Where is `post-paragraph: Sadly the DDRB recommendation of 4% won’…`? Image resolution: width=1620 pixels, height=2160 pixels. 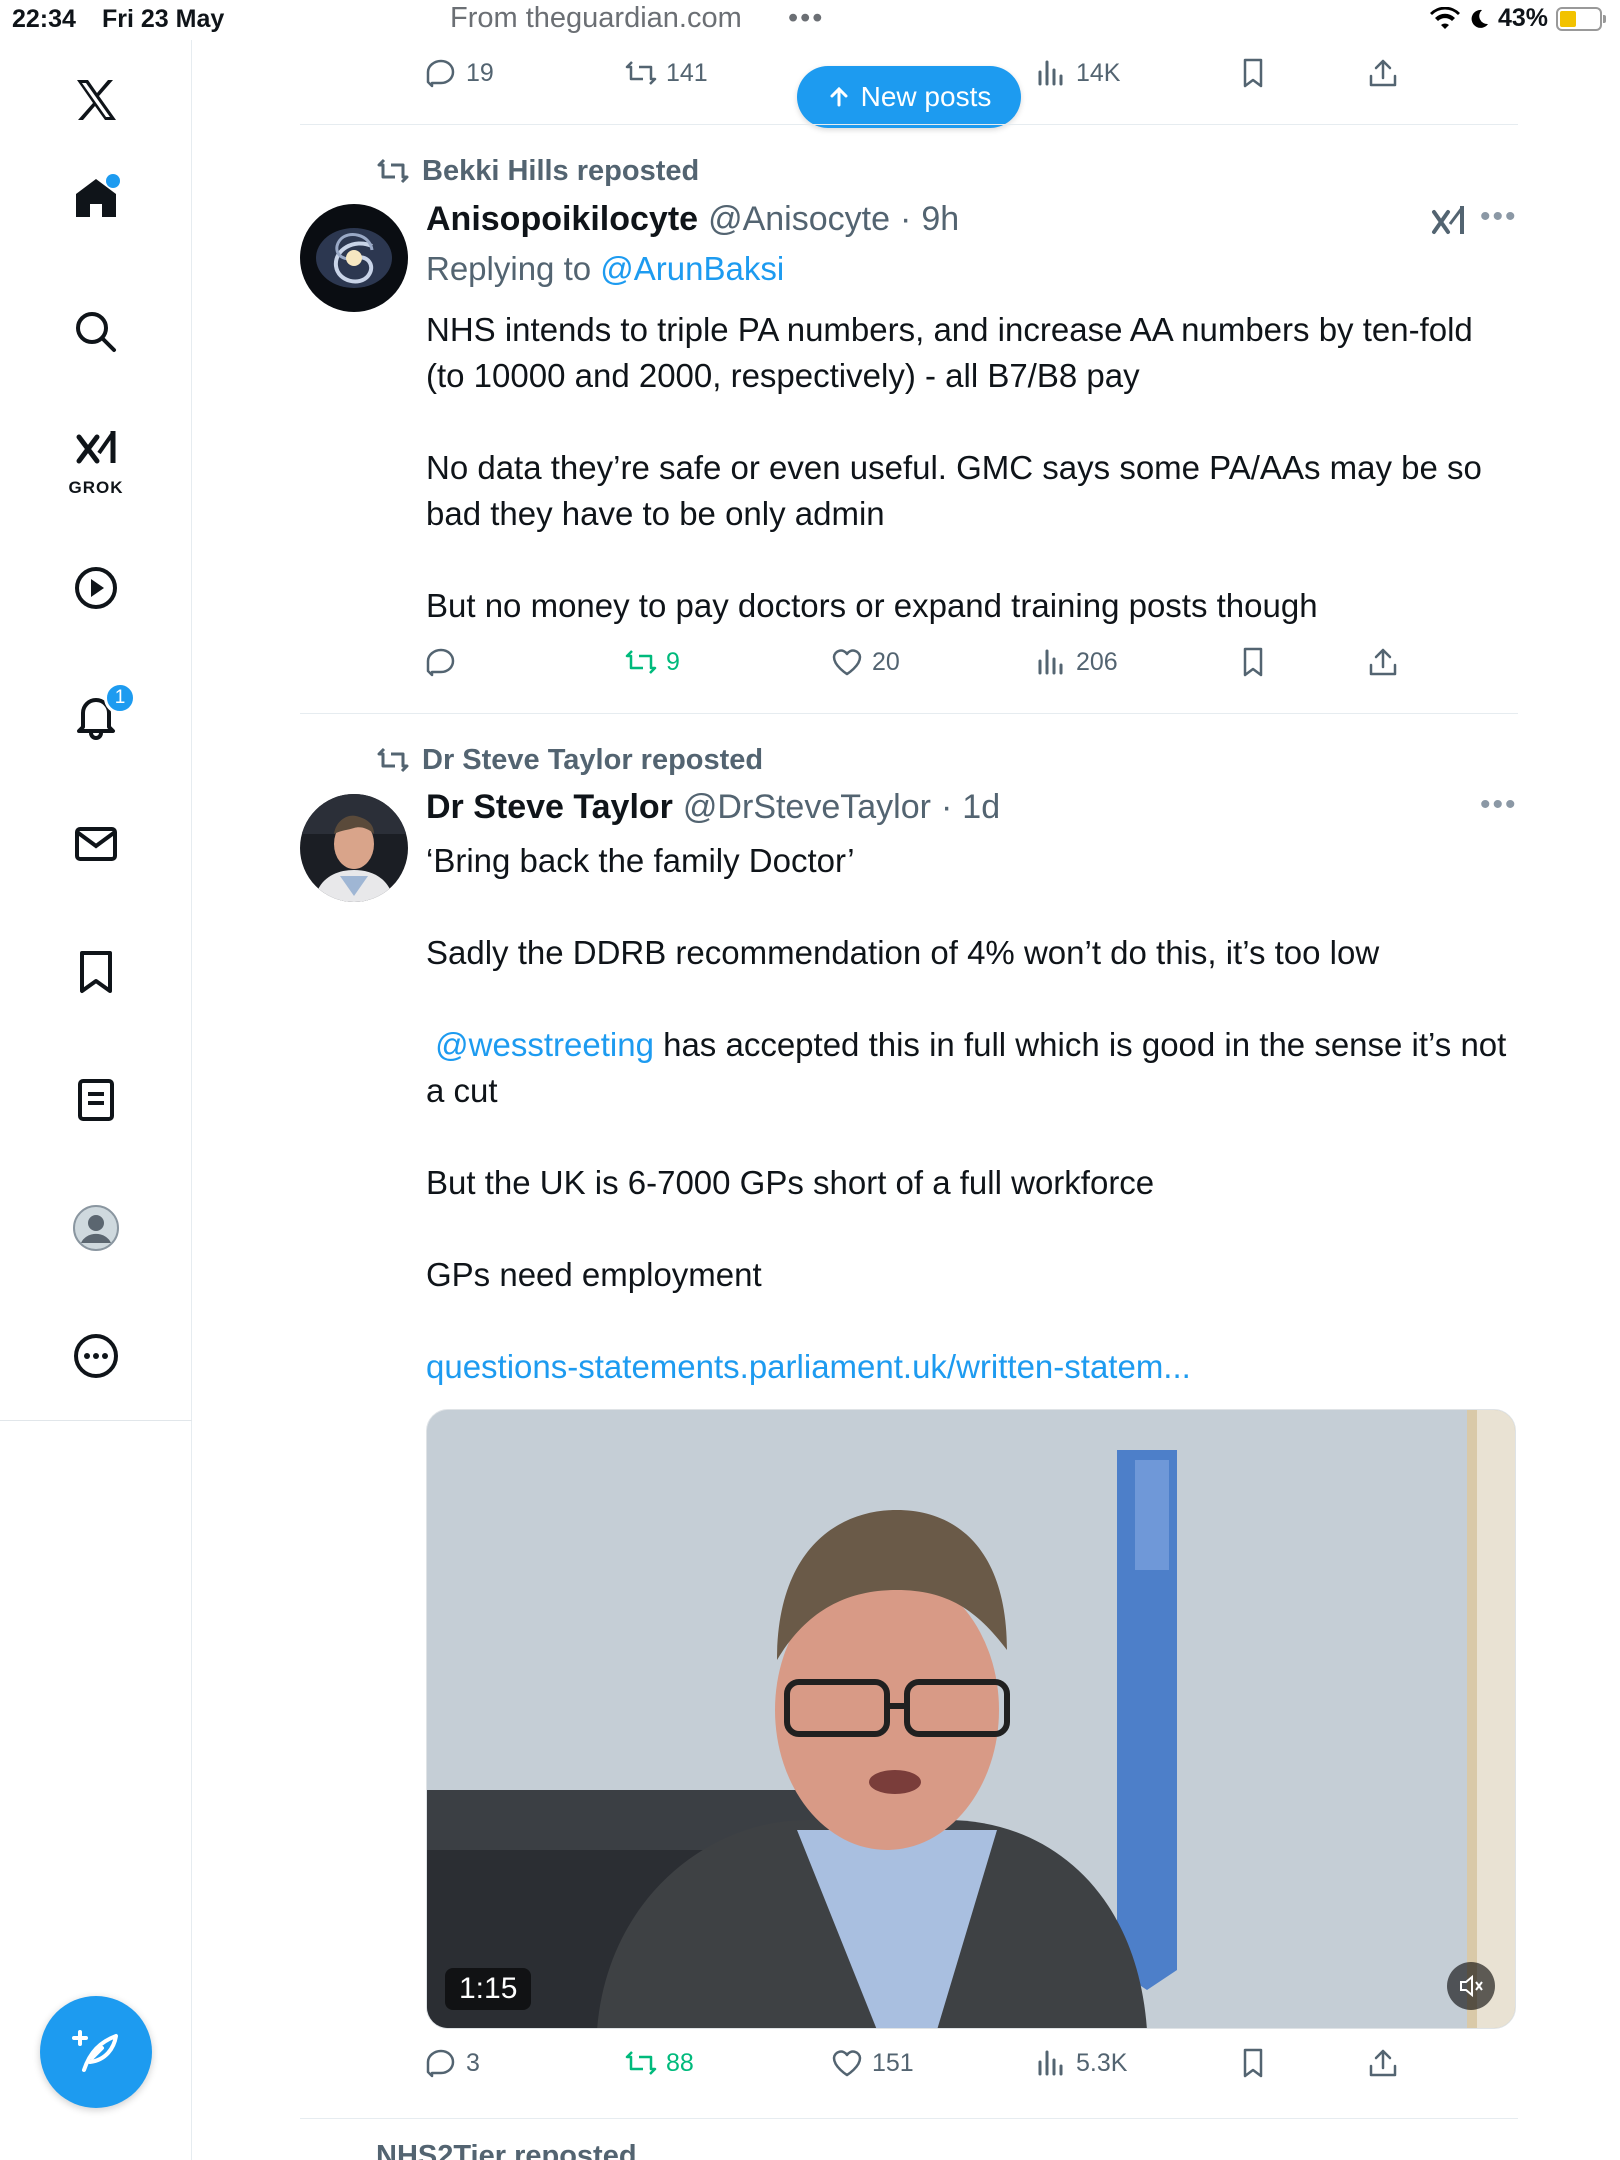 post-paragraph: Sadly the DDRB recommendation of 4% won’… is located at coordinates (903, 952).